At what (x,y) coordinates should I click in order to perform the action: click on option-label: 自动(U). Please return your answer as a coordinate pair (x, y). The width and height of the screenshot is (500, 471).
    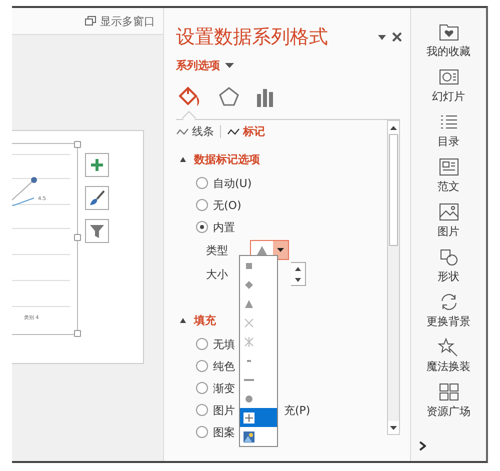
    Looking at the image, I should click on (232, 183).